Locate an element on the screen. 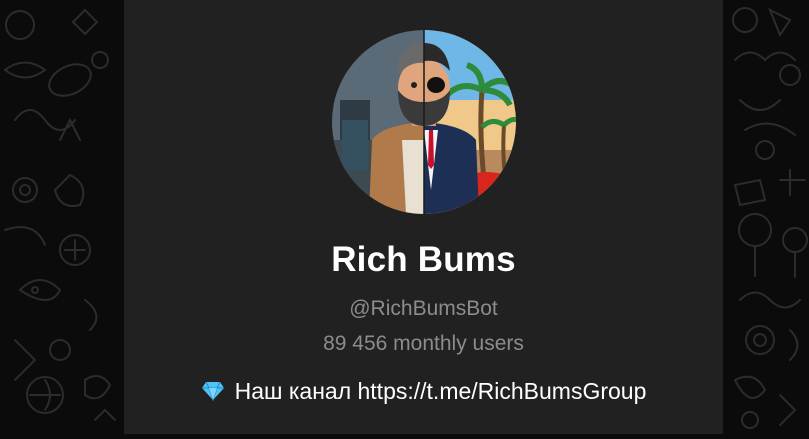 The image size is (809, 439). gem-icon is located at coordinates (213, 391).